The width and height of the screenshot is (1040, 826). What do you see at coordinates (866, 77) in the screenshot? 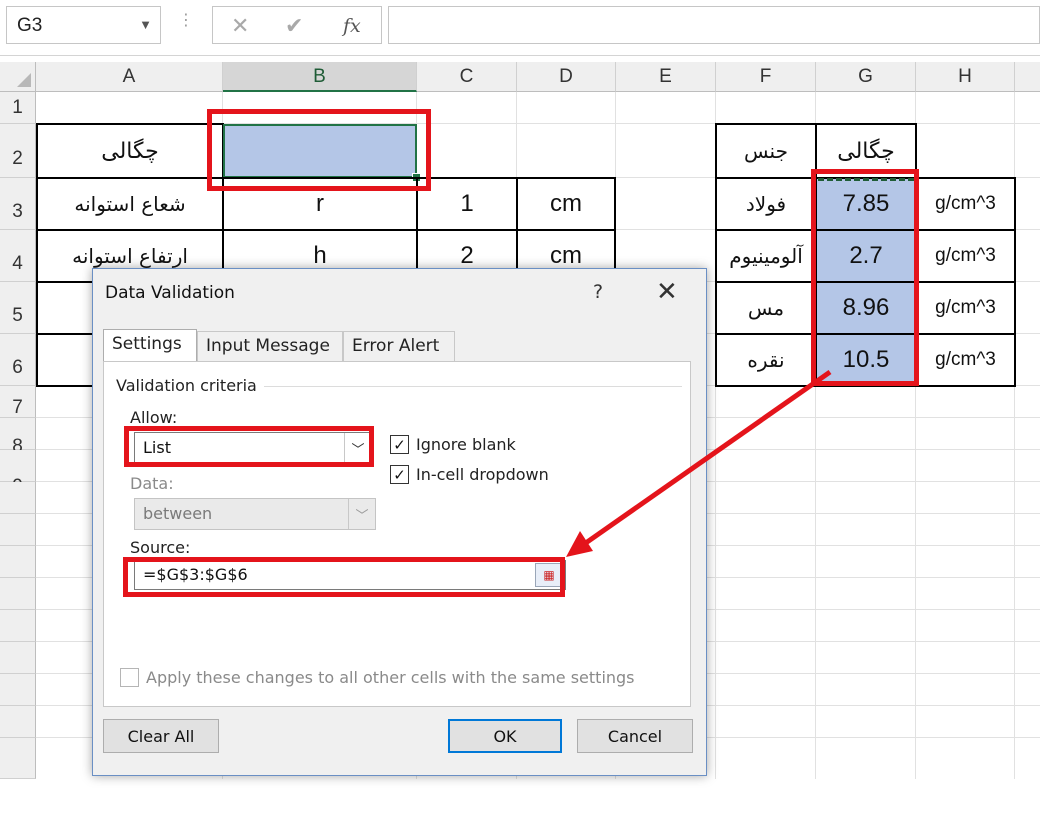
I see `column-header-g: G` at bounding box center [866, 77].